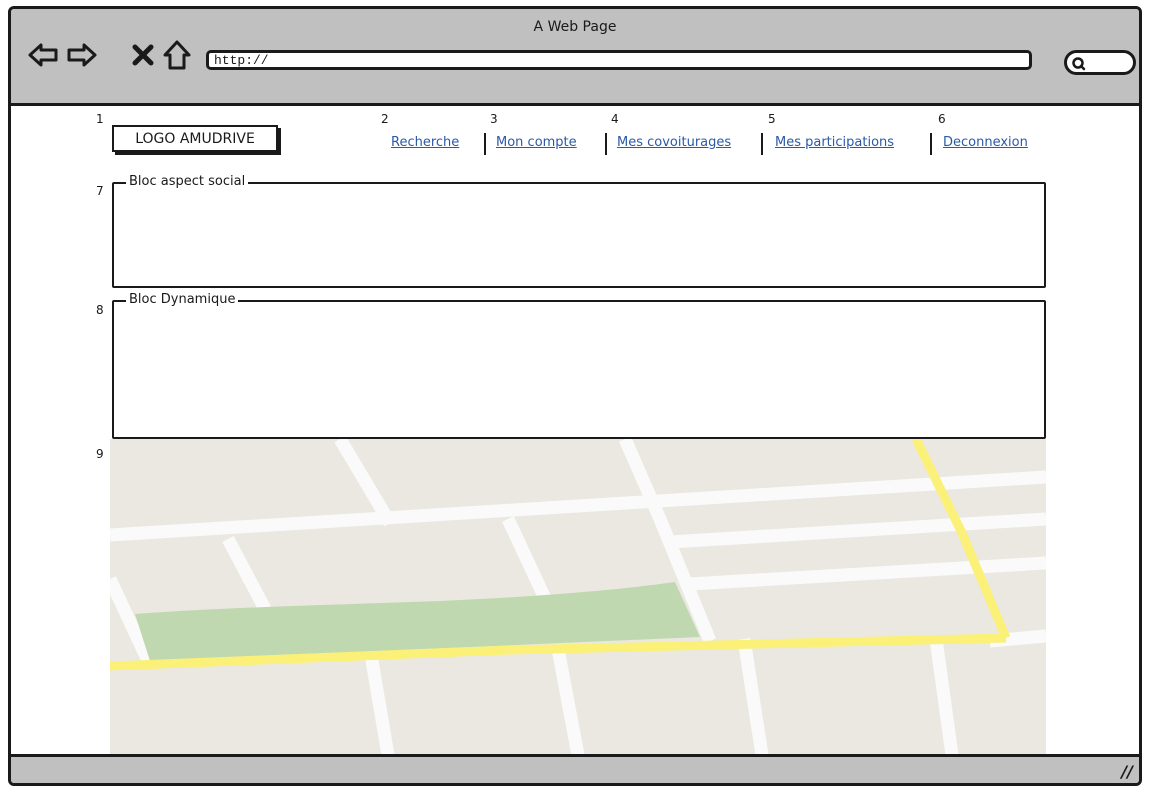 The image size is (1150, 791). I want to click on browser-status-bar: //, so click(575, 768).